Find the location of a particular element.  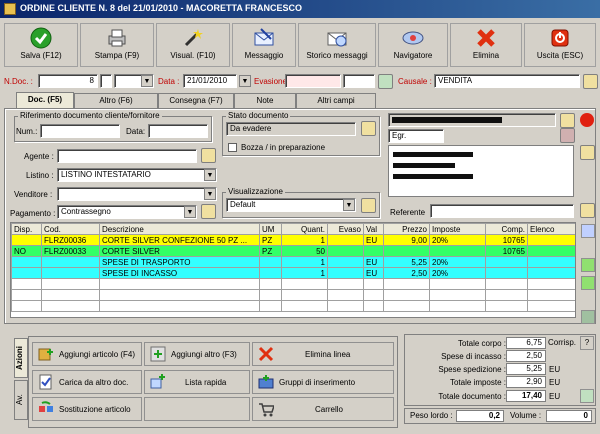

add-other-button: Aggiungi altro (F3) is located at coordinates (197, 354).